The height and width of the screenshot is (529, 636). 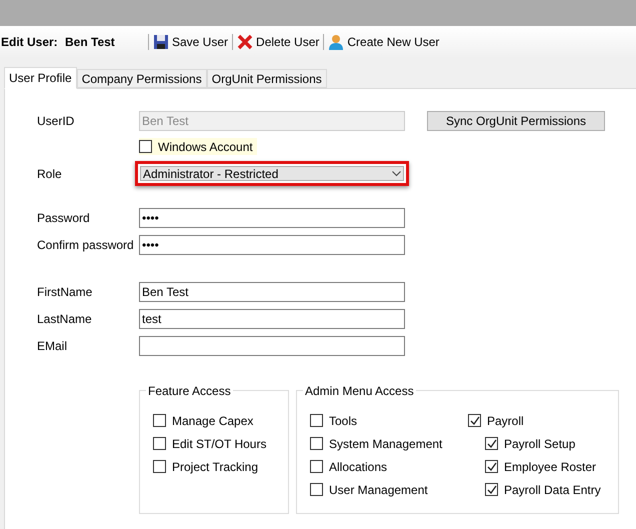 I want to click on toolbar-button: Create New User, so click(x=383, y=42).